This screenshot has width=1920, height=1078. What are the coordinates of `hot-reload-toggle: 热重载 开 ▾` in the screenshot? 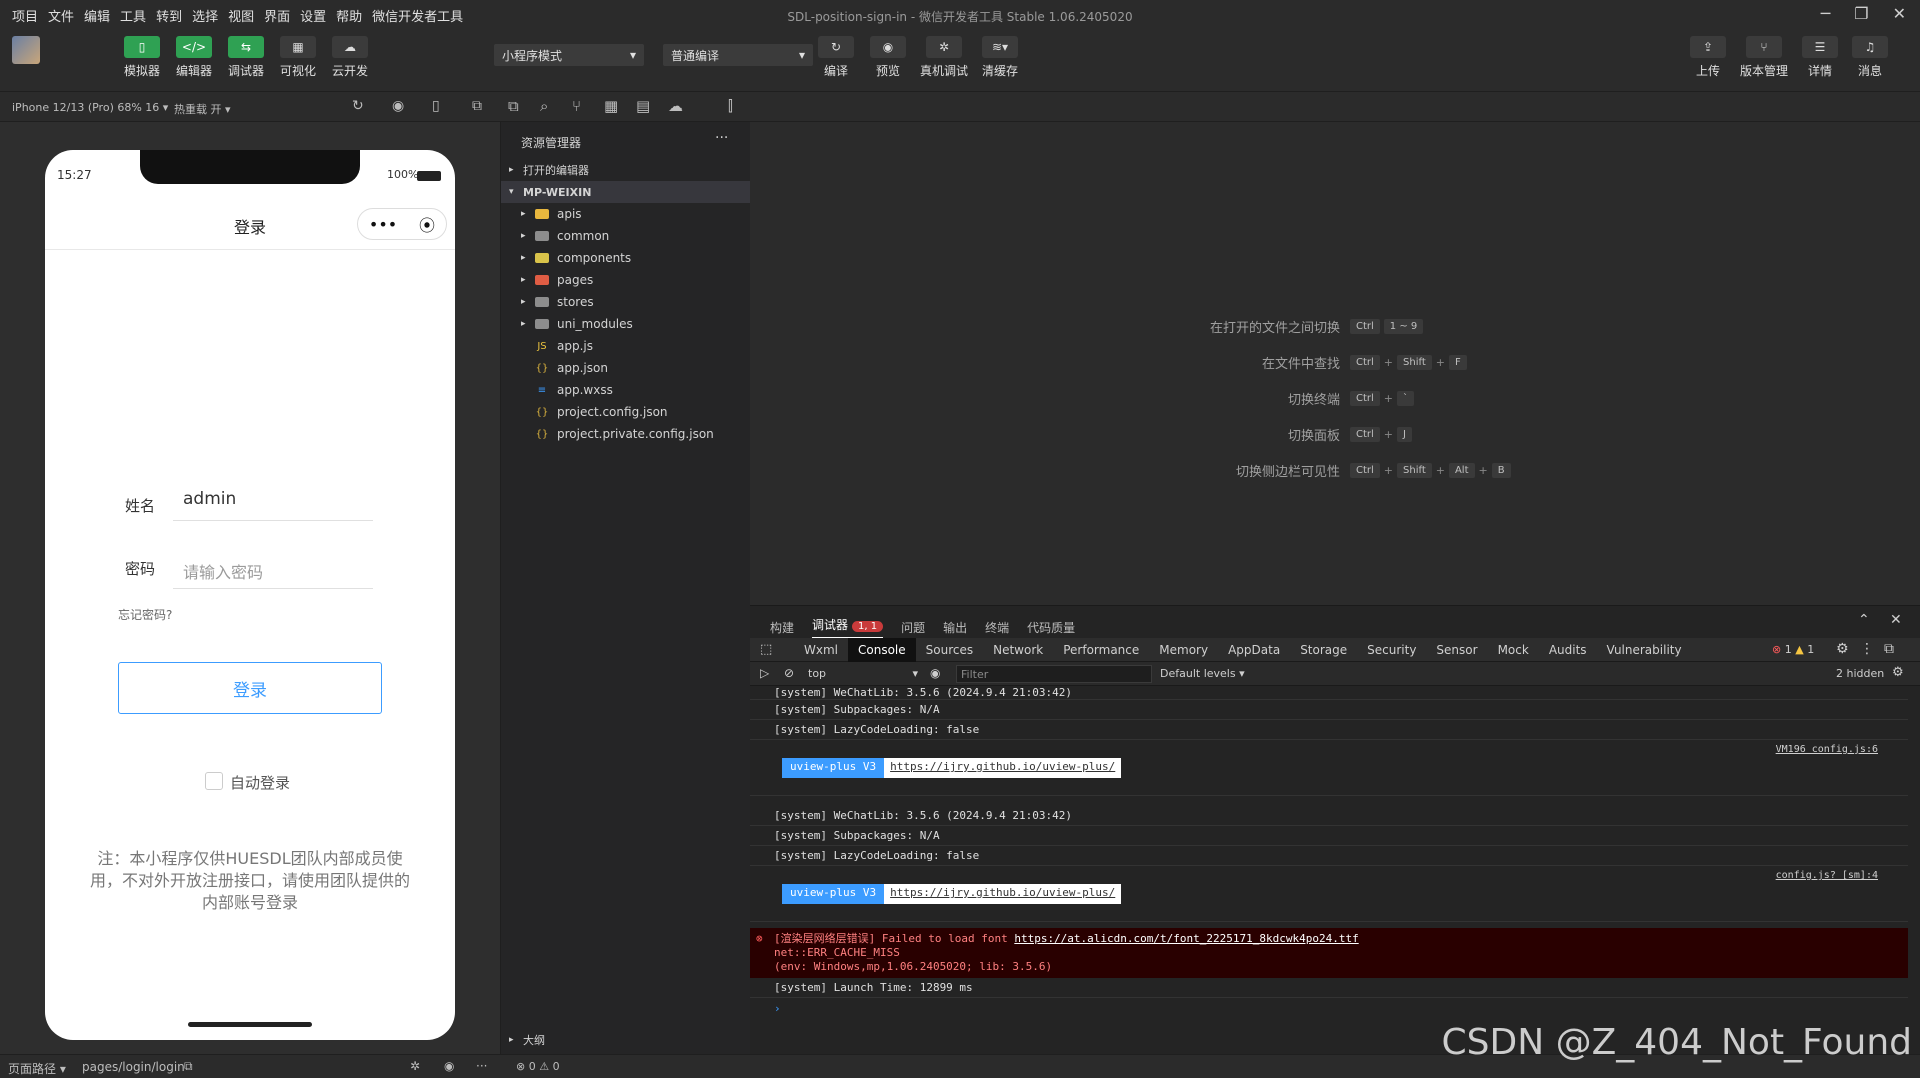 It's located at (202, 109).